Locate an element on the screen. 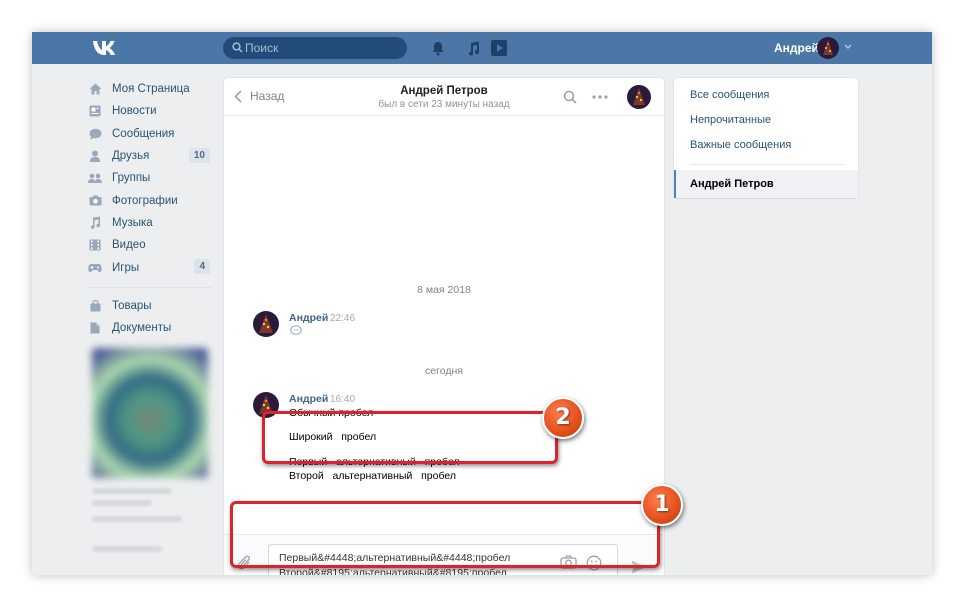 Image resolution: width=964 pixels, height=607 pixels. sidebar-item-games: Игры 4 is located at coordinates (150, 267).